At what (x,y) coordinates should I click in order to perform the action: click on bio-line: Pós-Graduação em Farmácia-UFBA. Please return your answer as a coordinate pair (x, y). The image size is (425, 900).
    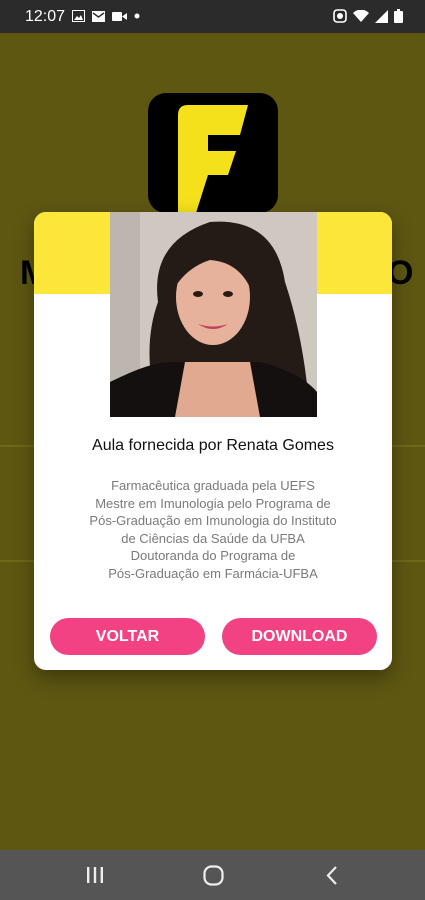
    Looking at the image, I should click on (213, 573).